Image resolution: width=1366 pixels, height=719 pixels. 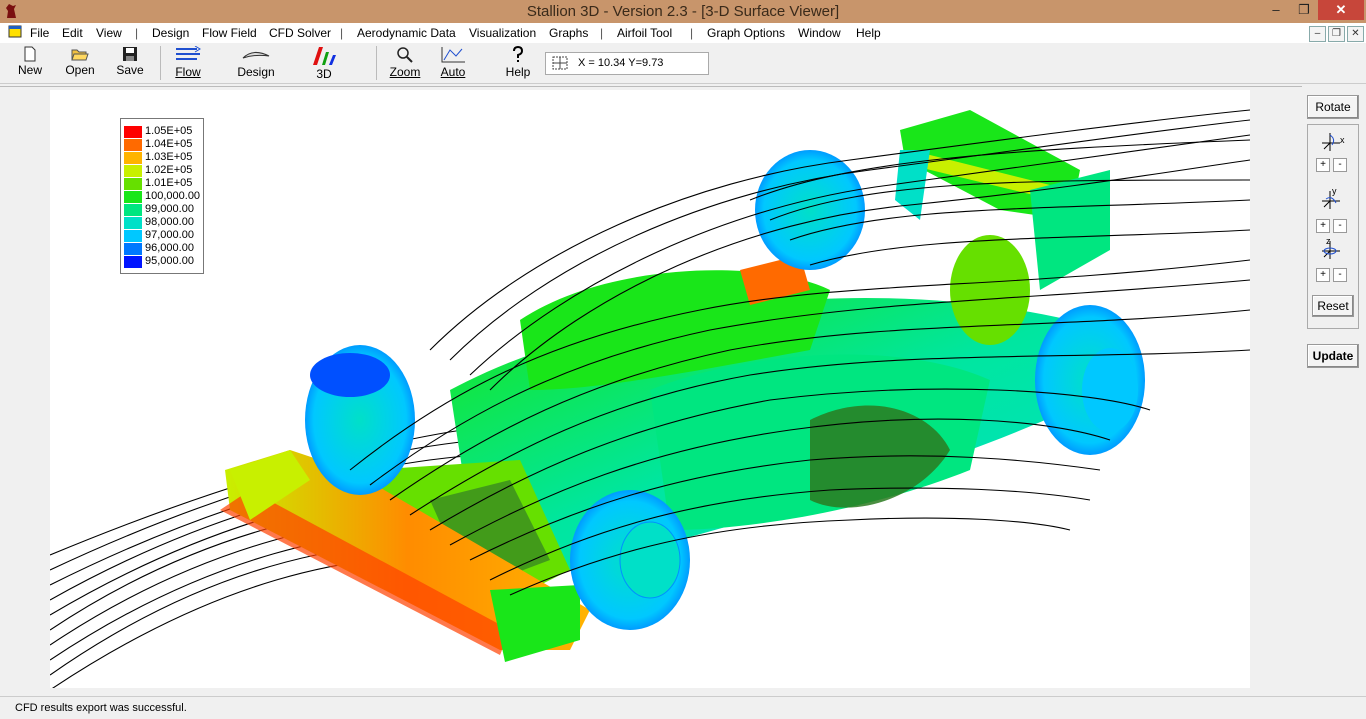 I want to click on legend-label: 1.05E+05, so click(x=169, y=131).